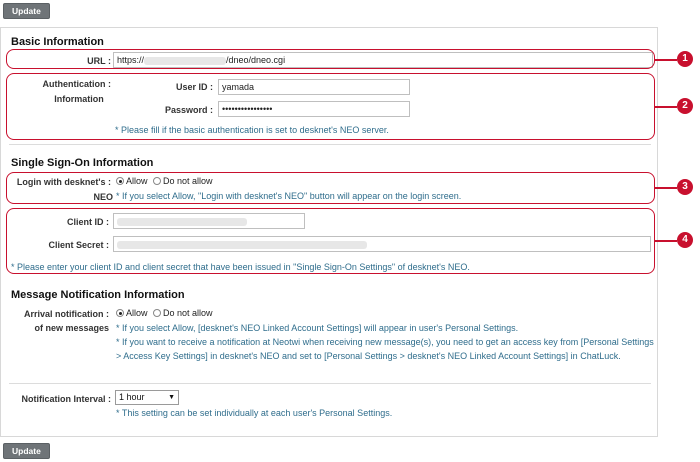  Describe the element at coordinates (66, 399) in the screenshot. I see `interval-label: Notification Interval :` at that location.